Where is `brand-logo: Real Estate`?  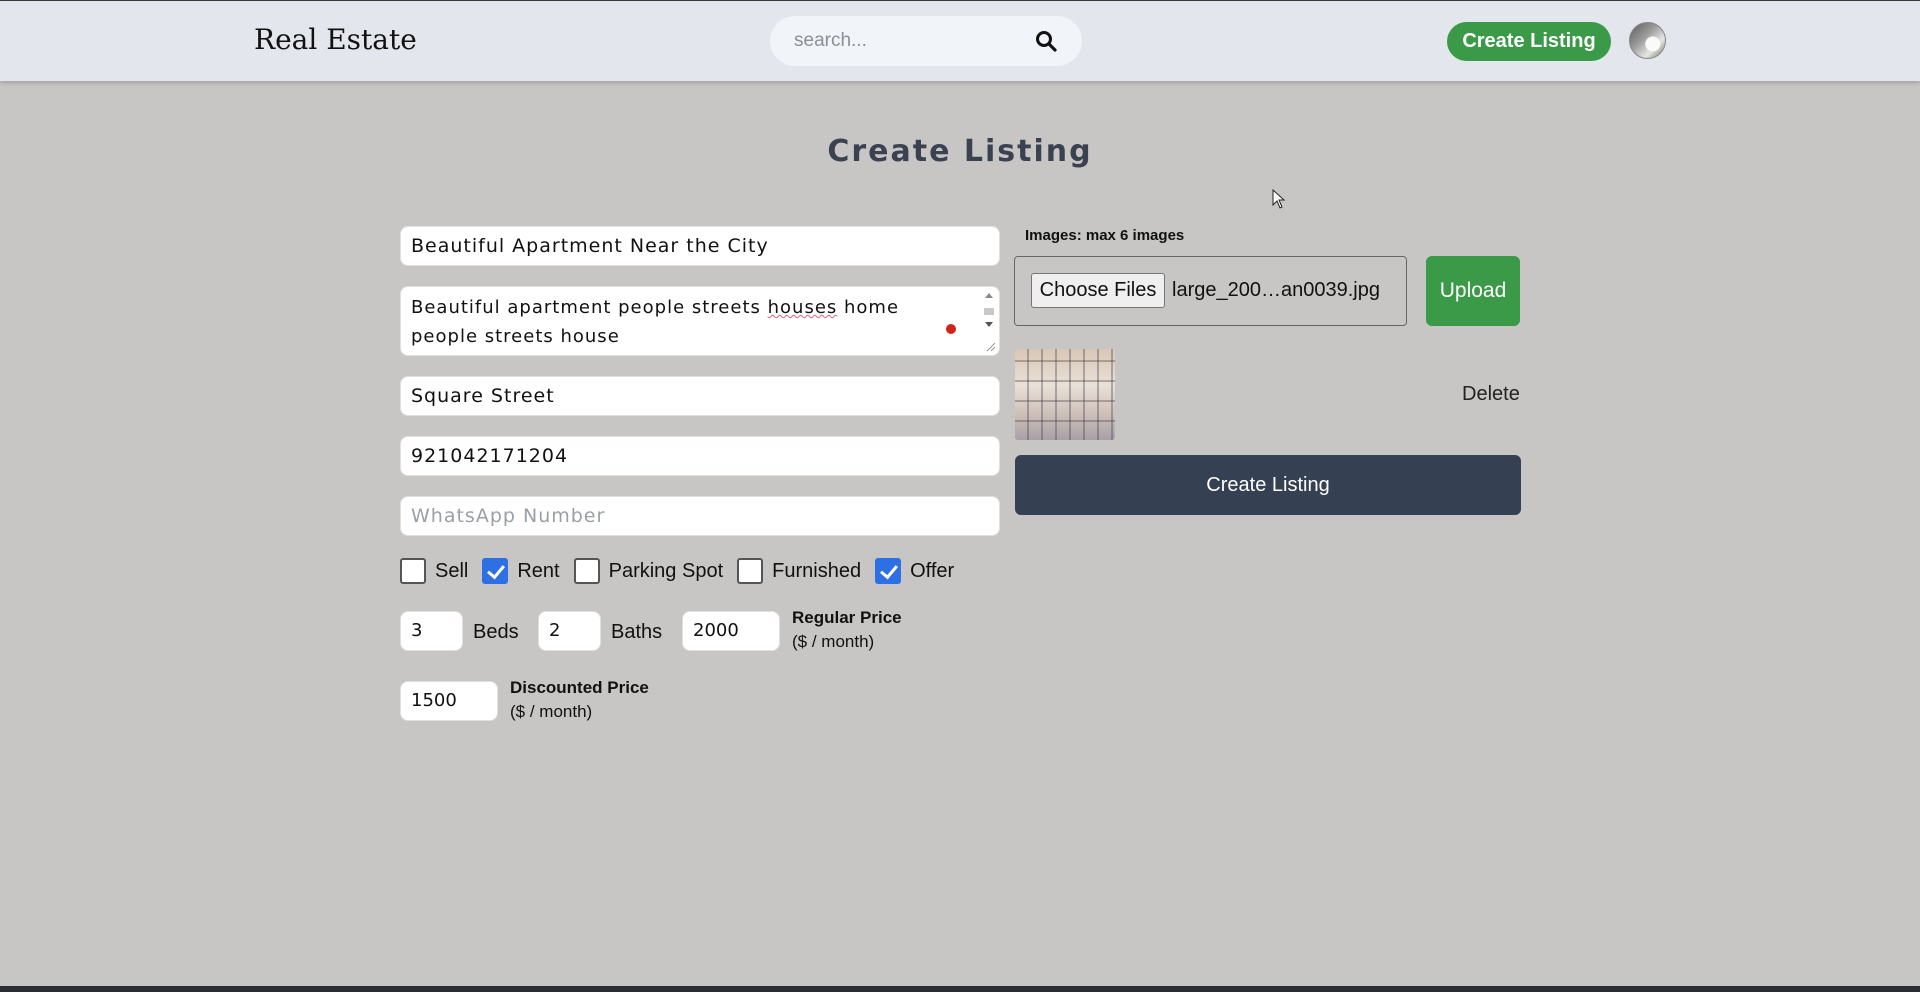
brand-logo: Real Estate is located at coordinates (335, 39).